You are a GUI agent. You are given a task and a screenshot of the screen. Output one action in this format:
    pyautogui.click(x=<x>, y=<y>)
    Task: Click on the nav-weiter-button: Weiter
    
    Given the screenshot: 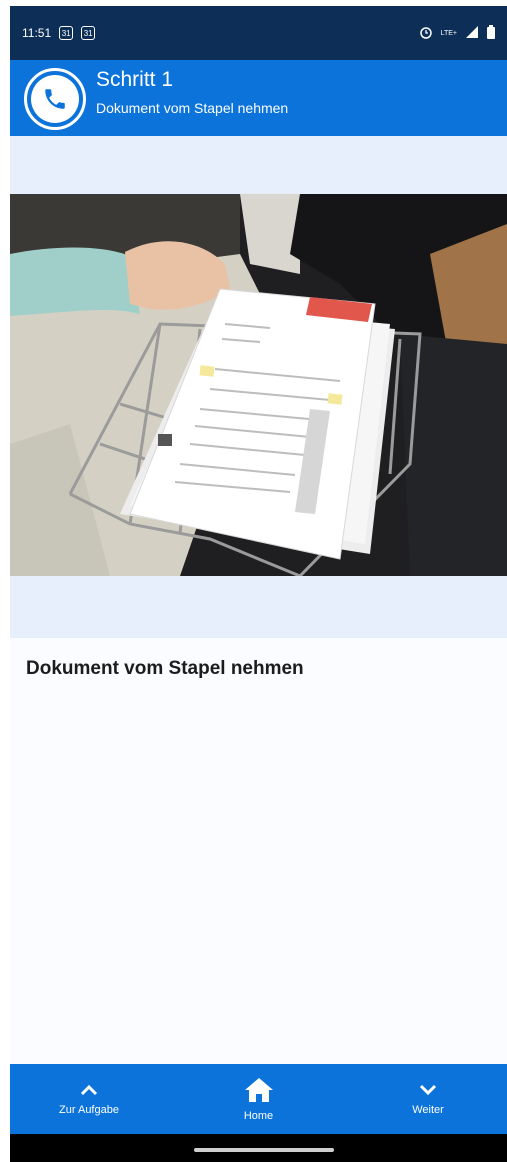 What is the action you would take?
    pyautogui.click(x=428, y=1099)
    